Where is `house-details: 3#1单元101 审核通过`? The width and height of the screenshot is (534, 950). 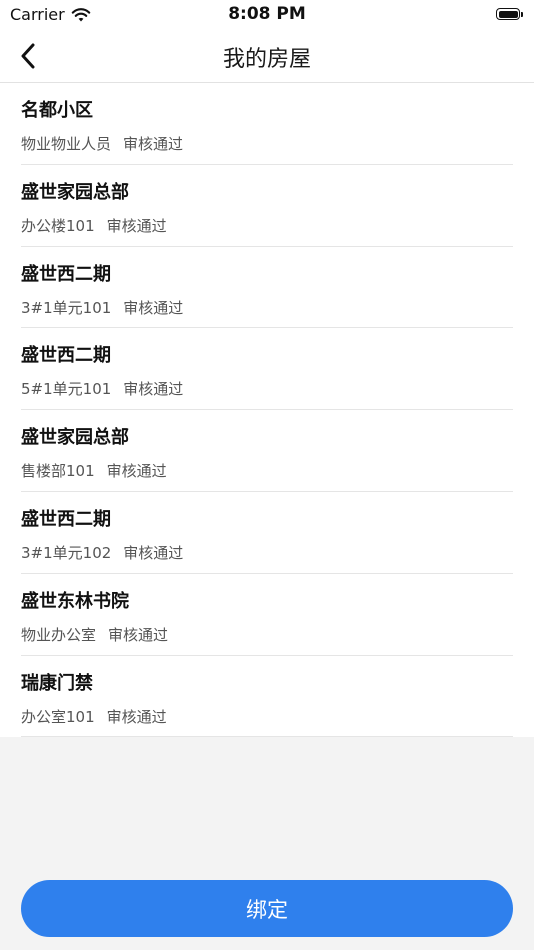
house-details: 3#1单元101 审核通过 is located at coordinates (102, 307).